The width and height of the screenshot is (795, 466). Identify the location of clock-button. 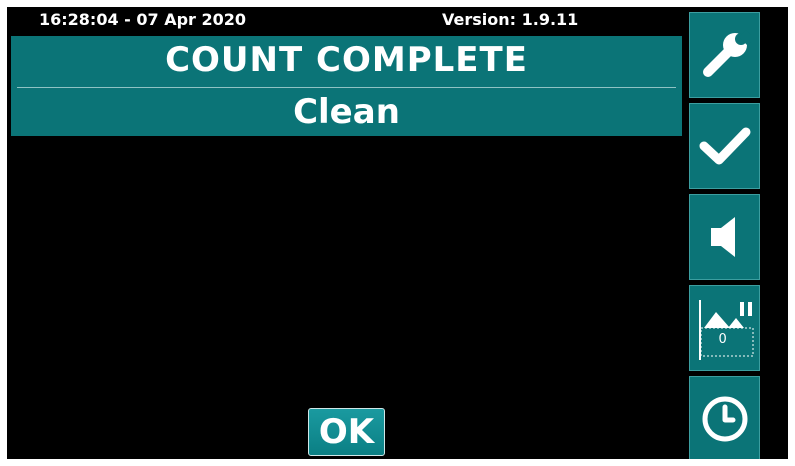
(724, 417).